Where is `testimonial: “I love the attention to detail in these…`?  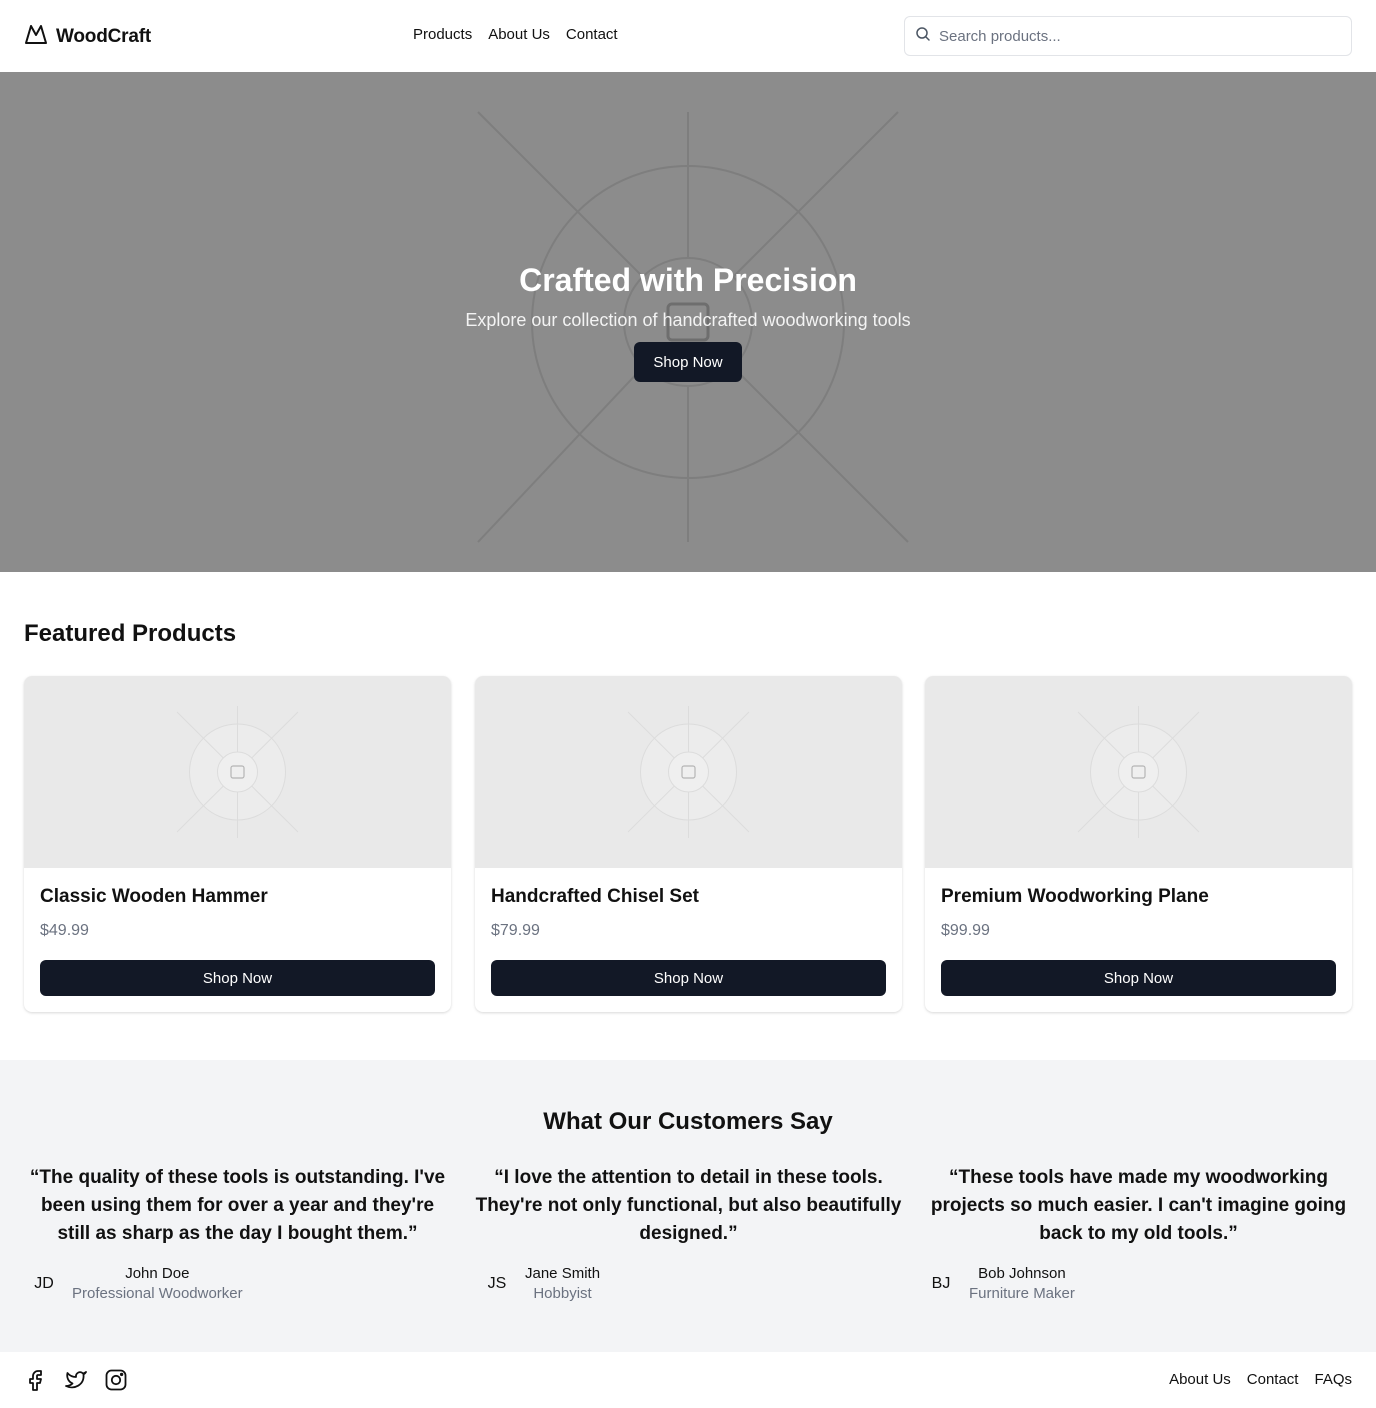 testimonial: “I love the attention to detail in these… is located at coordinates (688, 1233).